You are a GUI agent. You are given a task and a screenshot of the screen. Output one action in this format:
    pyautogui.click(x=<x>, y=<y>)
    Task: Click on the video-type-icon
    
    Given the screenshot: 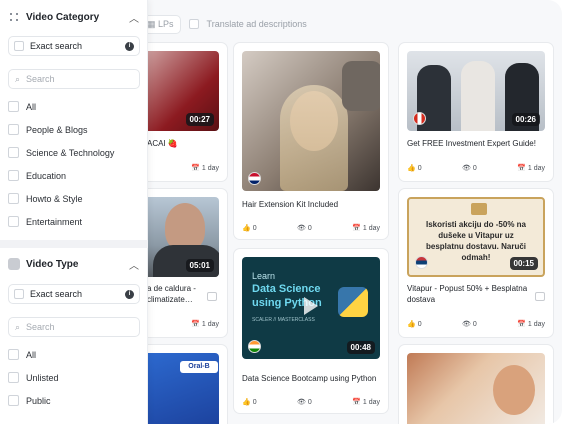 What is the action you would take?
    pyautogui.click(x=14, y=264)
    